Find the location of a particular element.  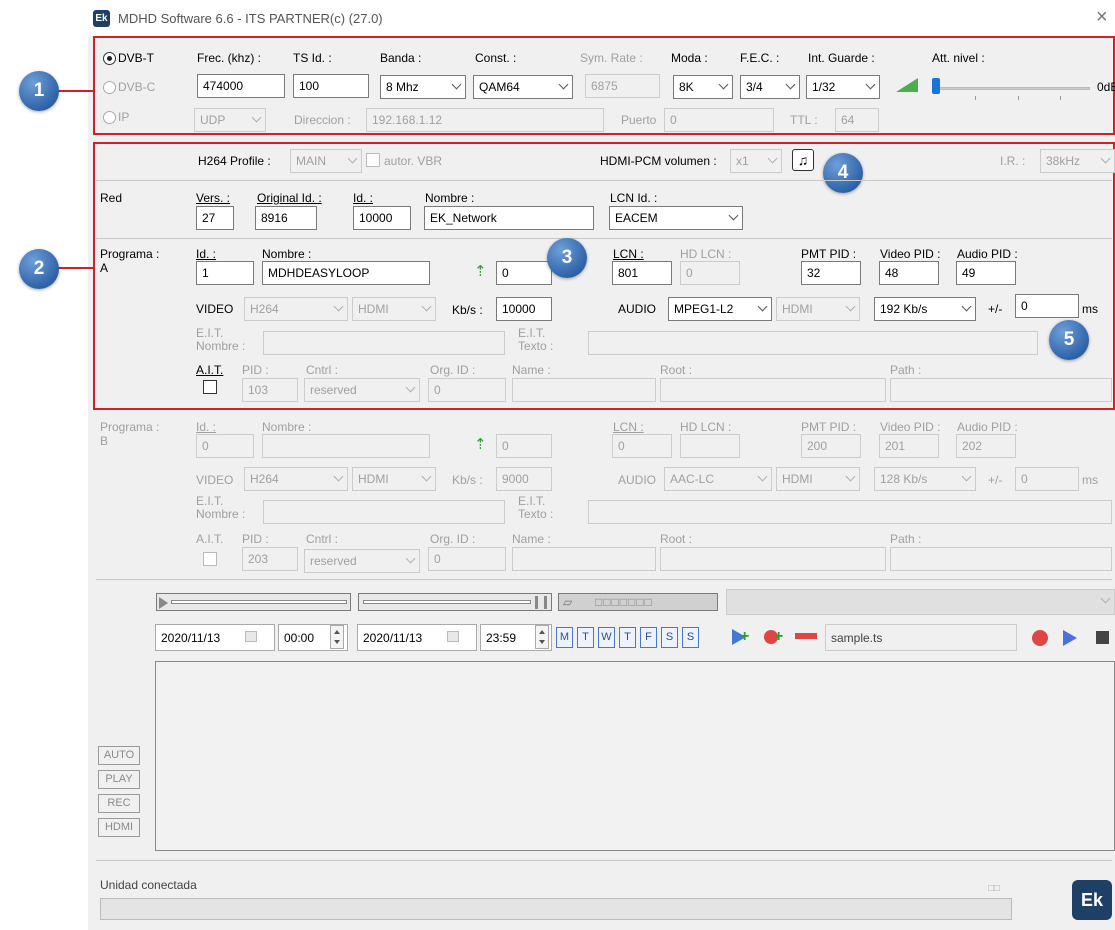

add-stream-icon: ⇡ is located at coordinates (481, 272).